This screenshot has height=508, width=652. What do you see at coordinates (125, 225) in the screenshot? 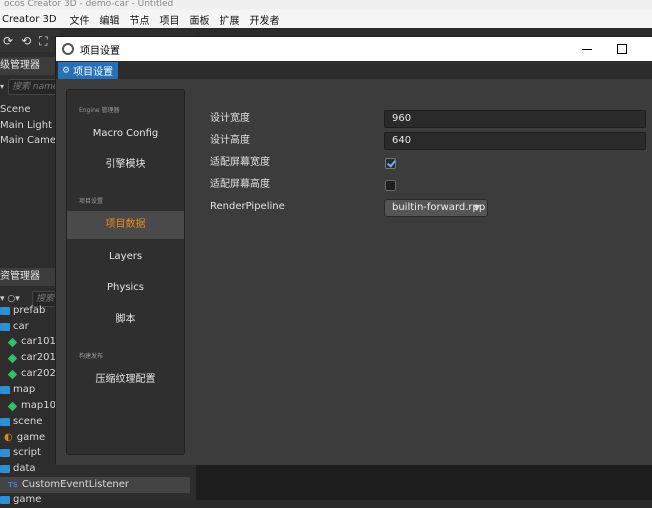
I see `sidebar-item-project-data: 项目数据` at bounding box center [125, 225].